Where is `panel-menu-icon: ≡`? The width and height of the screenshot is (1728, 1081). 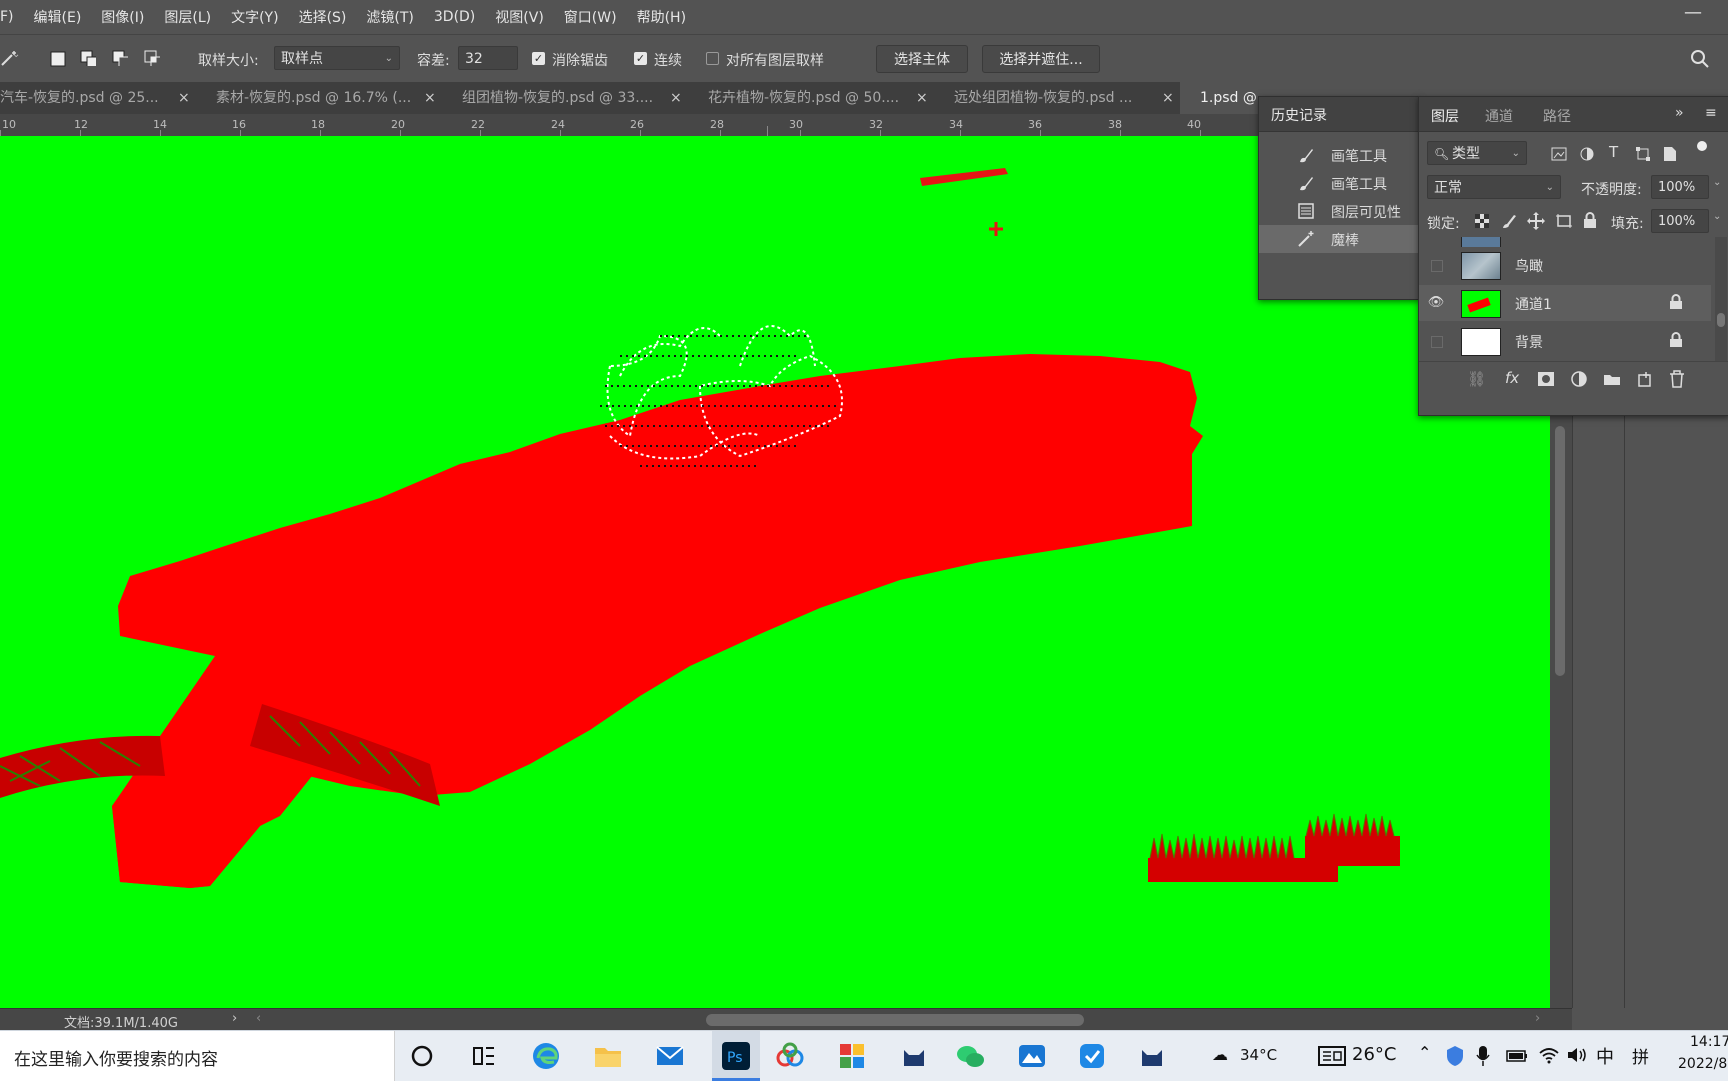 panel-menu-icon: ≡ is located at coordinates (1711, 113).